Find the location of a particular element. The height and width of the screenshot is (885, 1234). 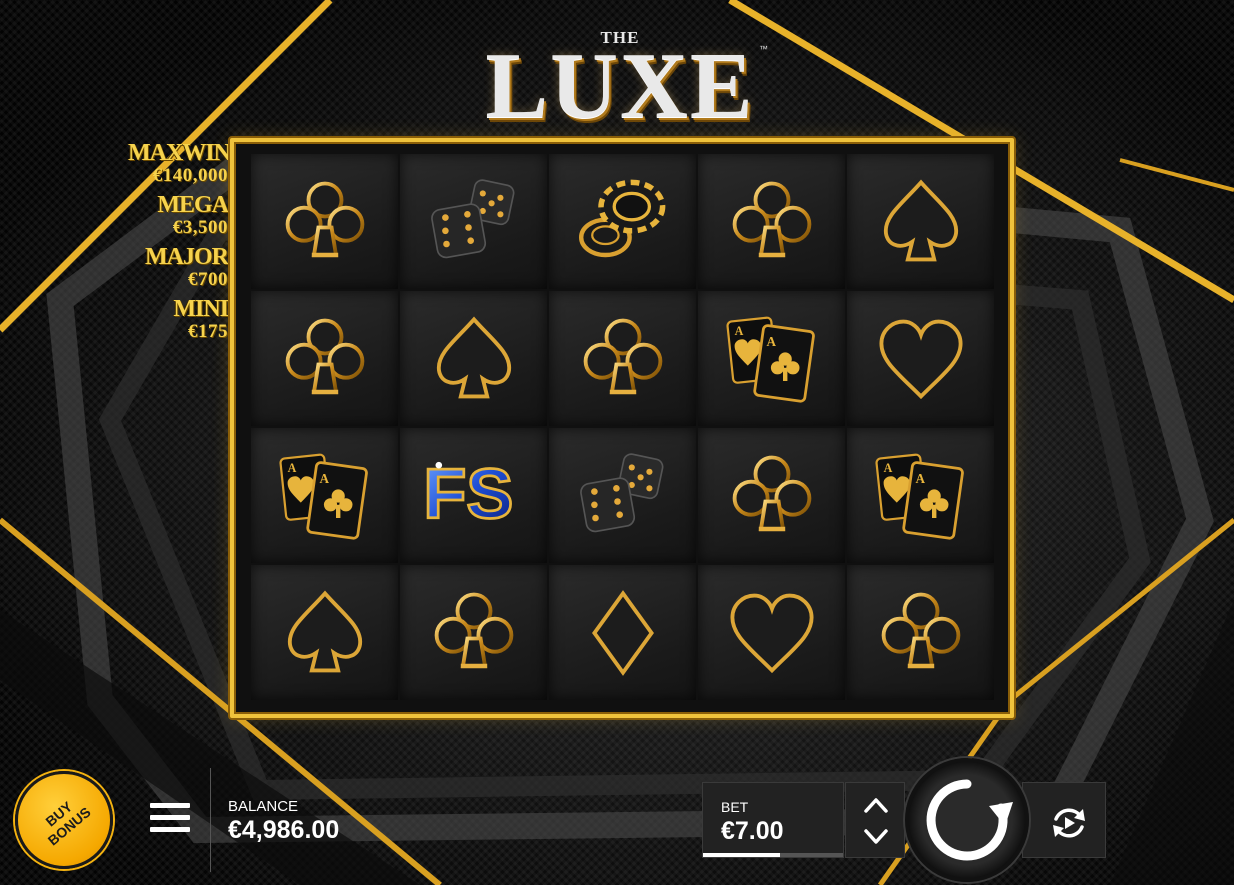

jackpot-name: MINI is located at coordinates (201, 309).